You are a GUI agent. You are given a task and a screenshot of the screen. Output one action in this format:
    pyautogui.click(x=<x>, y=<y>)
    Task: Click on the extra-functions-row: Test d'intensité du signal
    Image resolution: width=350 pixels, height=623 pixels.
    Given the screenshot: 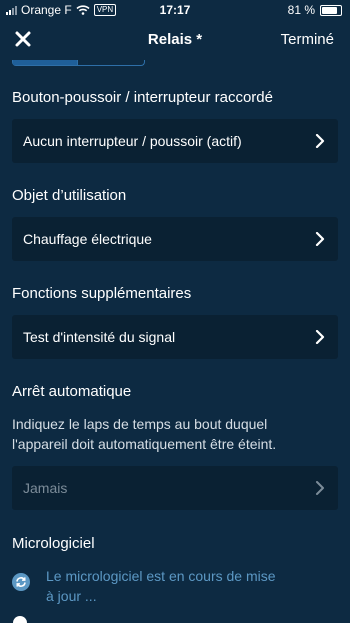 What is the action you would take?
    pyautogui.click(x=175, y=337)
    